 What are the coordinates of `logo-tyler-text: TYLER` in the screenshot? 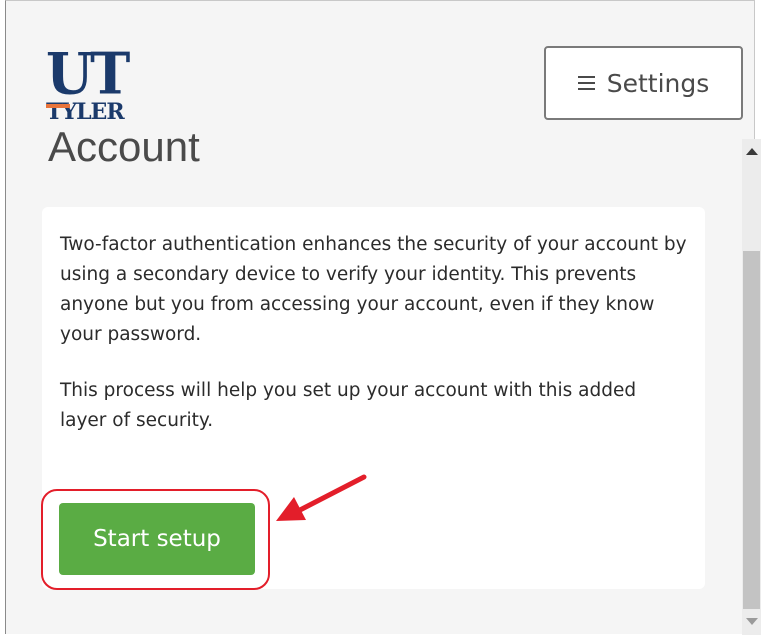 It's located at (85, 112).